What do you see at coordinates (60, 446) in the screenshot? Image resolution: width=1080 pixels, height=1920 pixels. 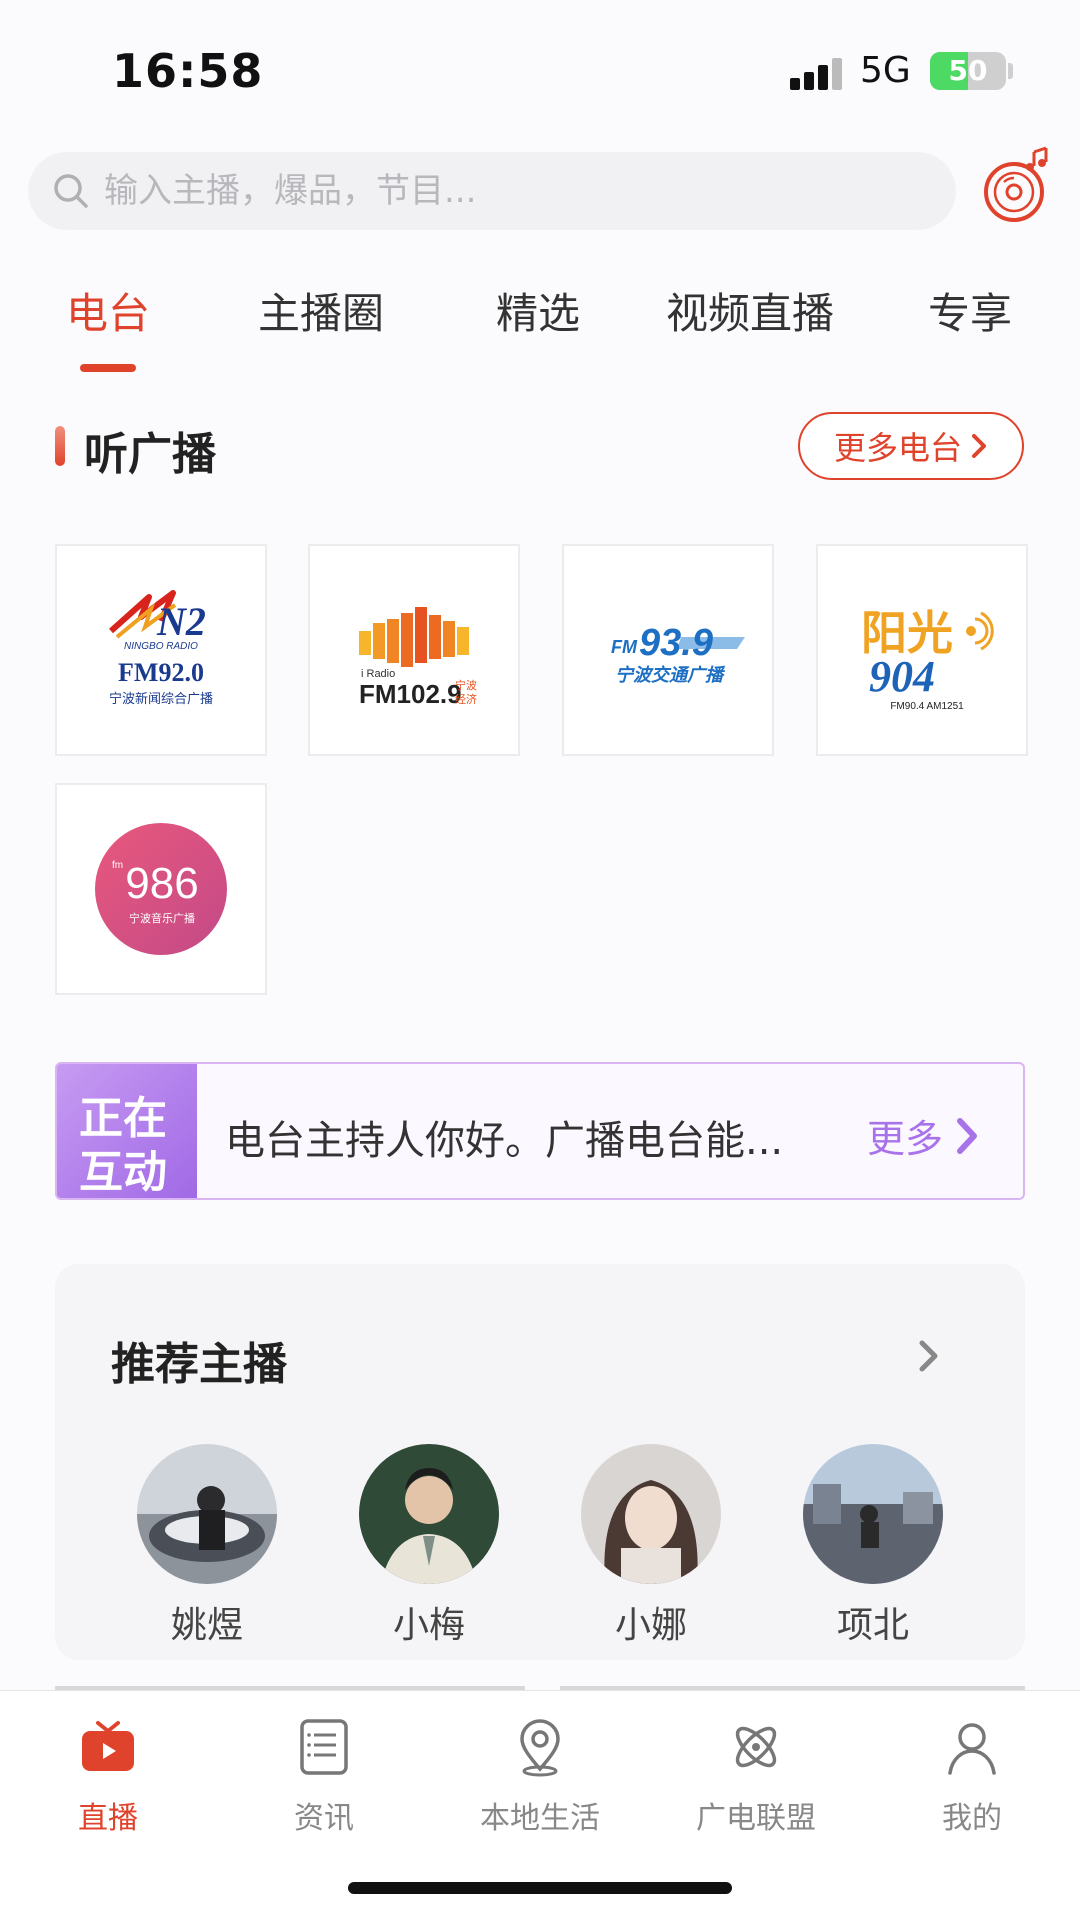 I see `section-accent-bar` at bounding box center [60, 446].